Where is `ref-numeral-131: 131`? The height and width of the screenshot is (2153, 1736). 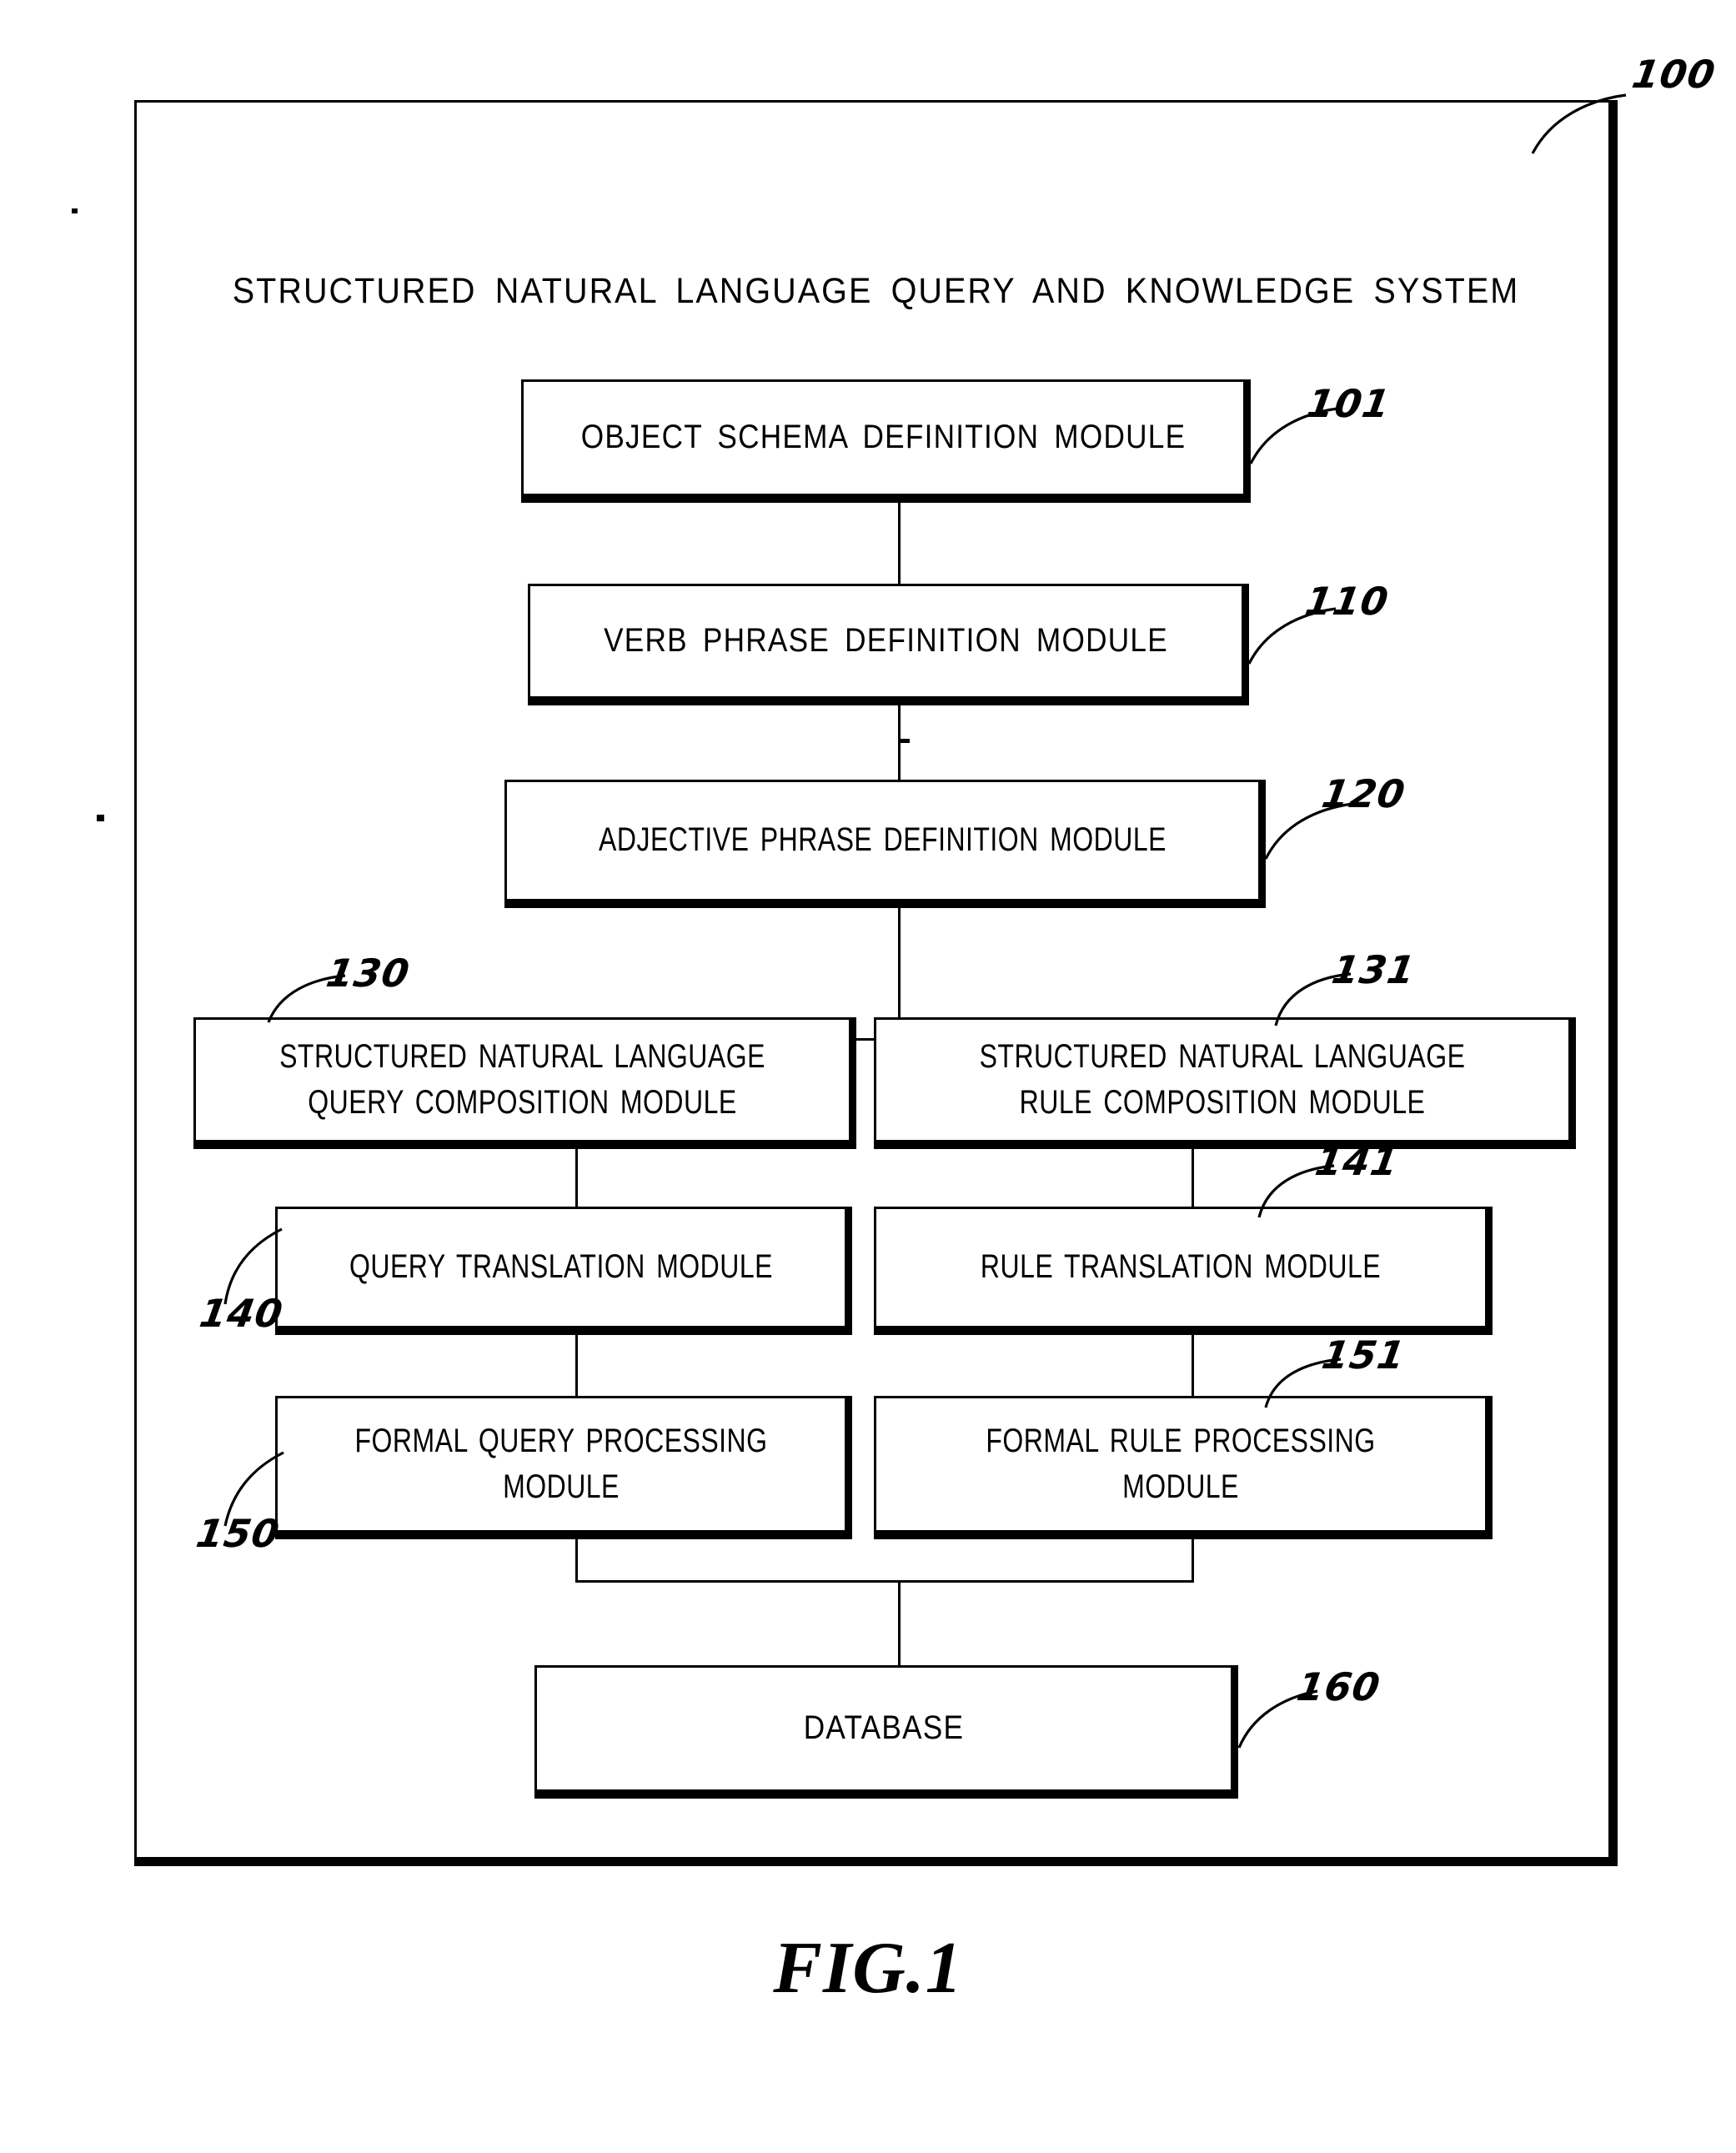 ref-numeral-131: 131 is located at coordinates (1374, 969).